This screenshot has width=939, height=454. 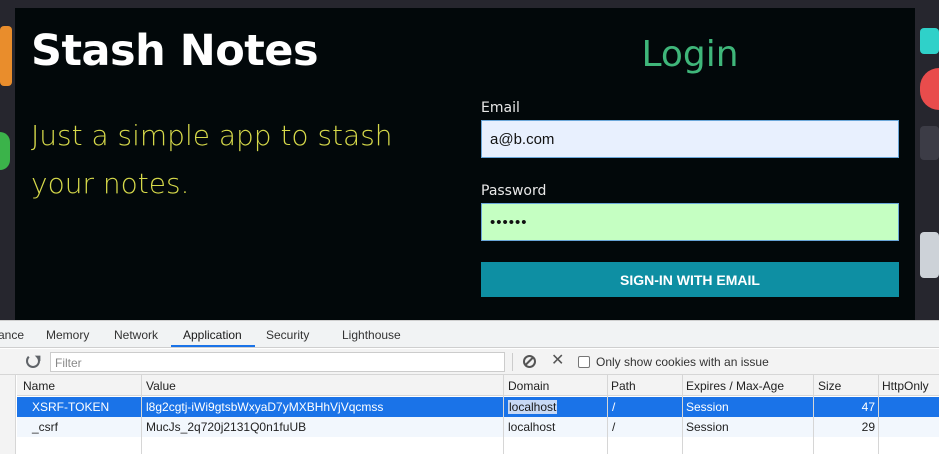 What do you see at coordinates (905, 386) in the screenshot?
I see `column-header-httponly: HttpOnly` at bounding box center [905, 386].